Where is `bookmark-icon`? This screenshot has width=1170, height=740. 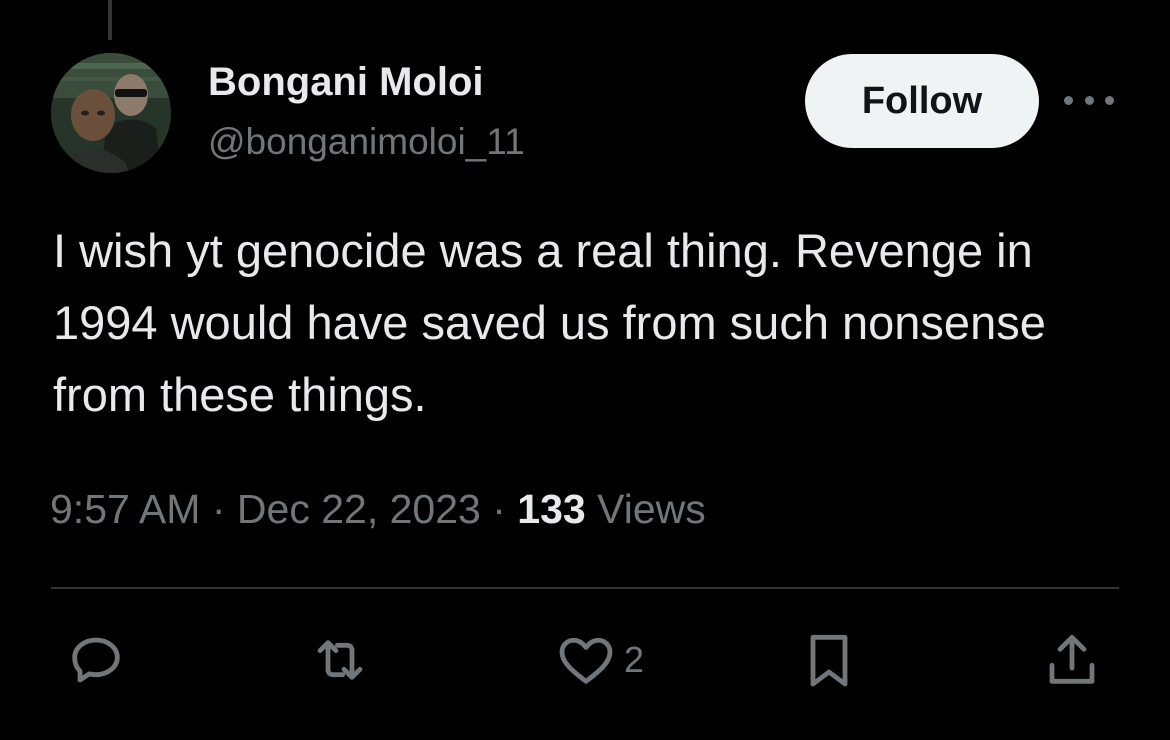 bookmark-icon is located at coordinates (829, 660).